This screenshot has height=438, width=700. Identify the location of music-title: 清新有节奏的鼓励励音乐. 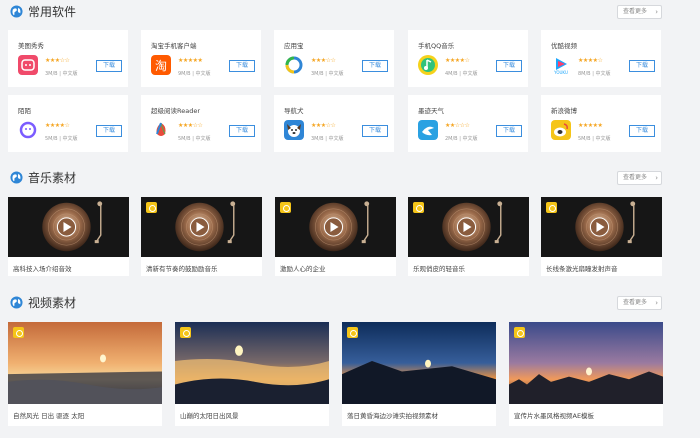
(182, 269).